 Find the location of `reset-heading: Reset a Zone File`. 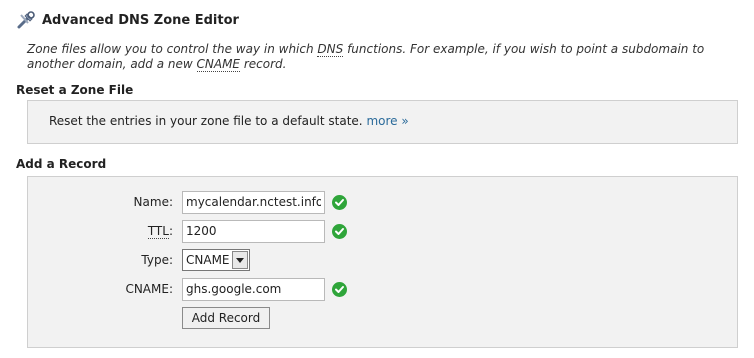

reset-heading: Reset a Zone File is located at coordinates (75, 90).